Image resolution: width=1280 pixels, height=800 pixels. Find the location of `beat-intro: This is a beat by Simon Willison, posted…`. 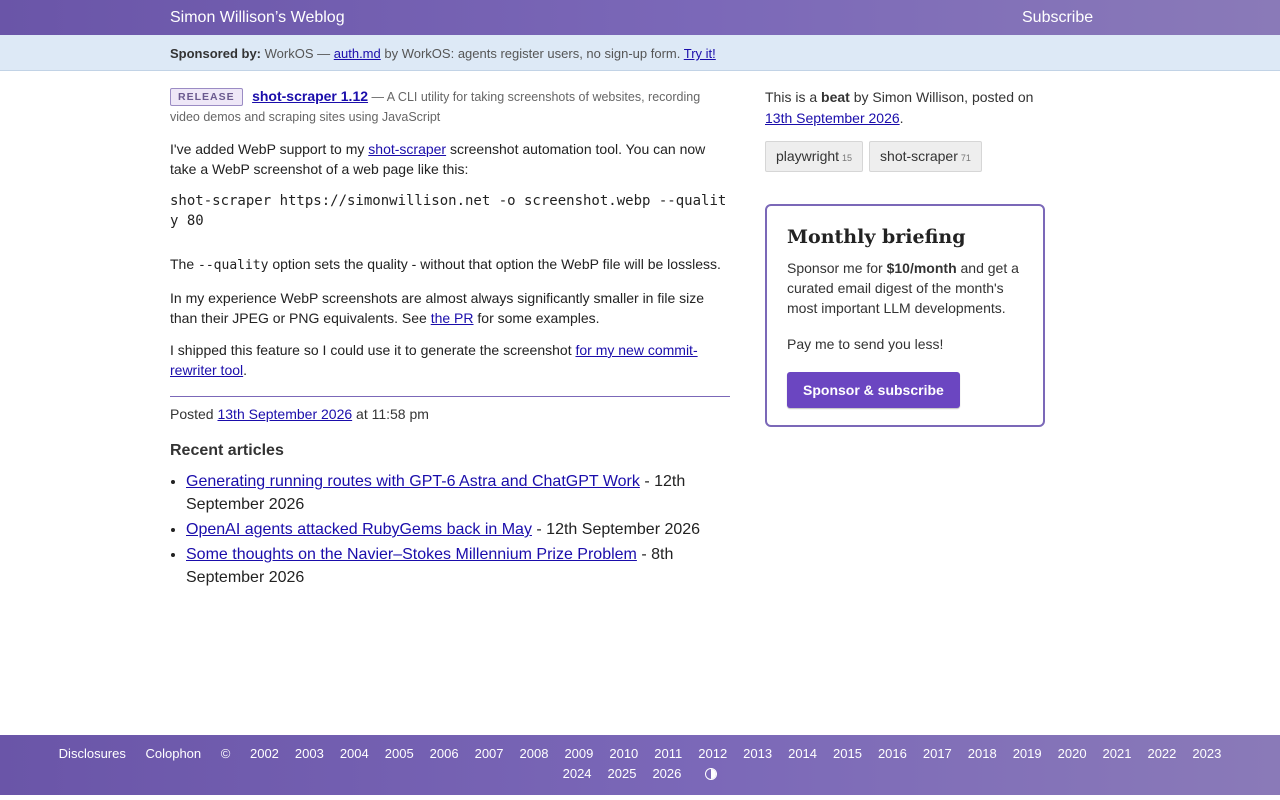

beat-intro: This is a beat by Simon Willison, posted… is located at coordinates (905, 108).